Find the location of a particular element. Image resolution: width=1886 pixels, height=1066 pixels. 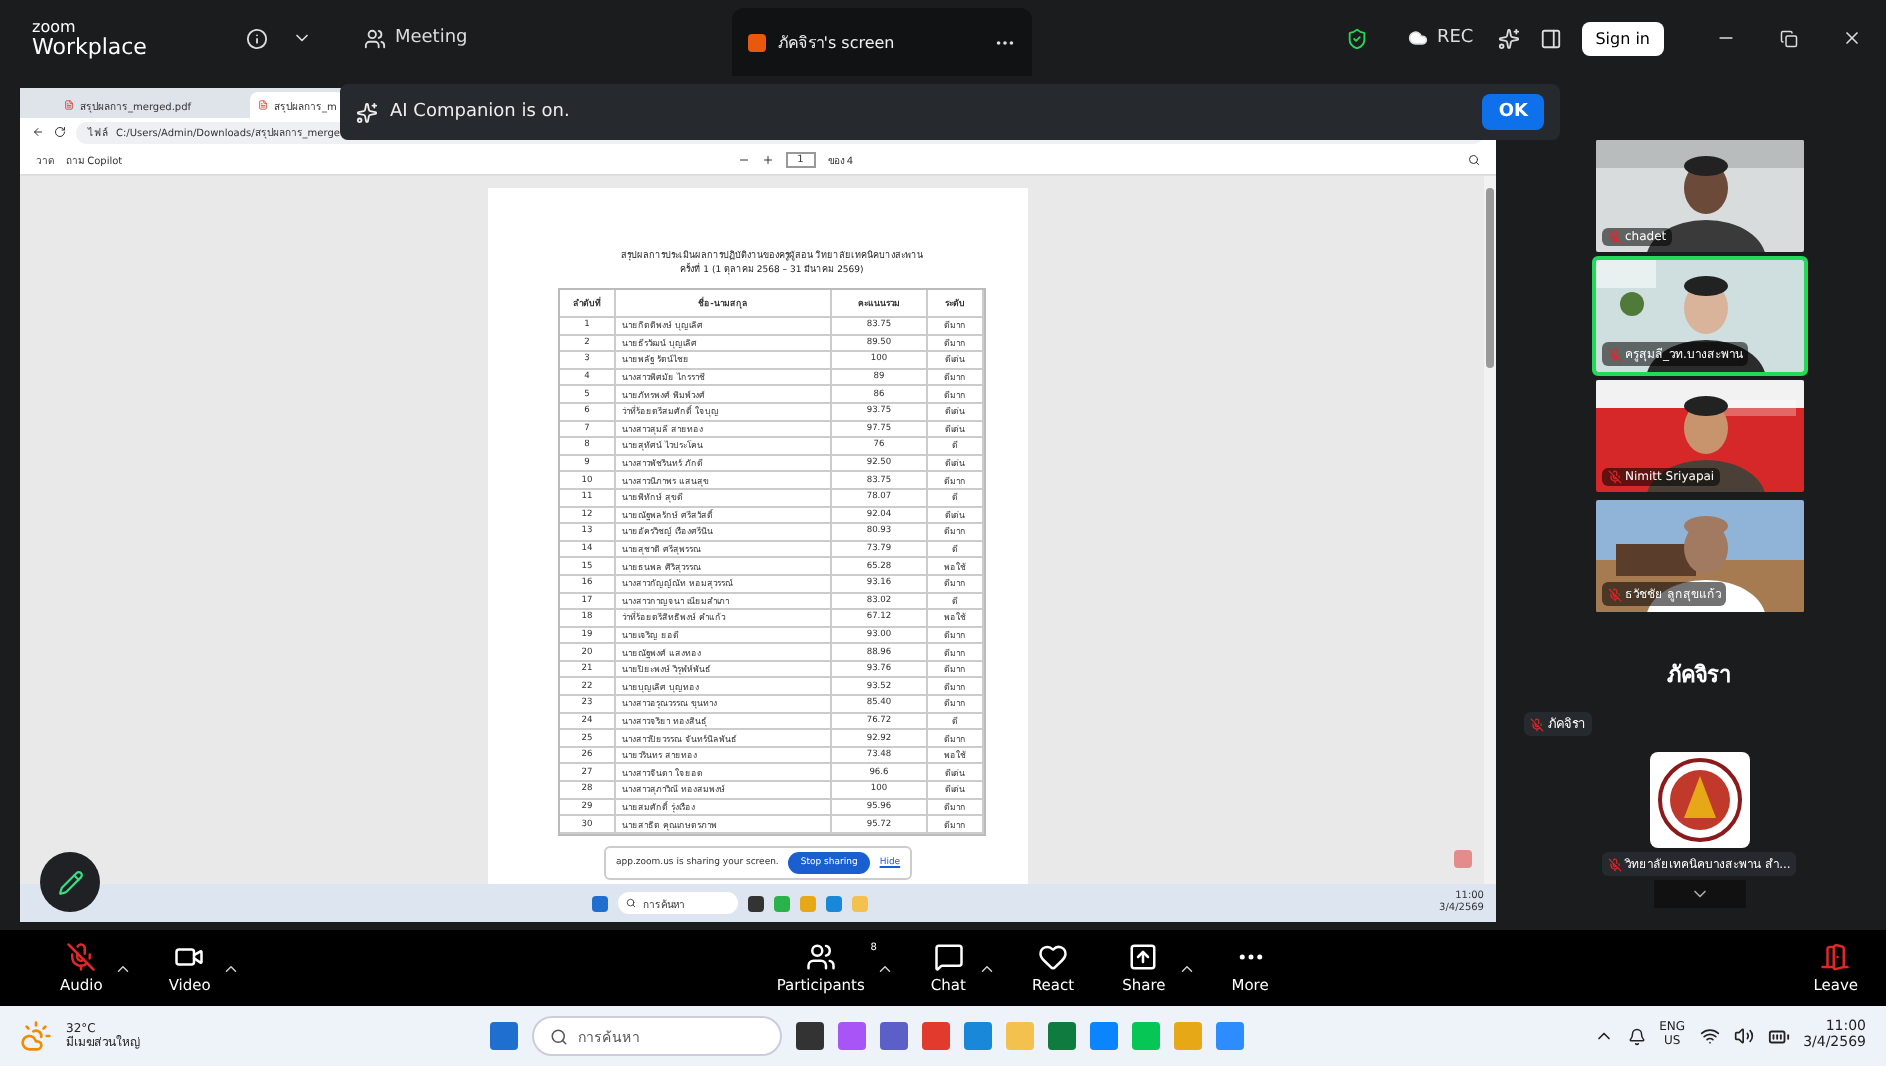

emblem-icon is located at coordinates (1699, 800).